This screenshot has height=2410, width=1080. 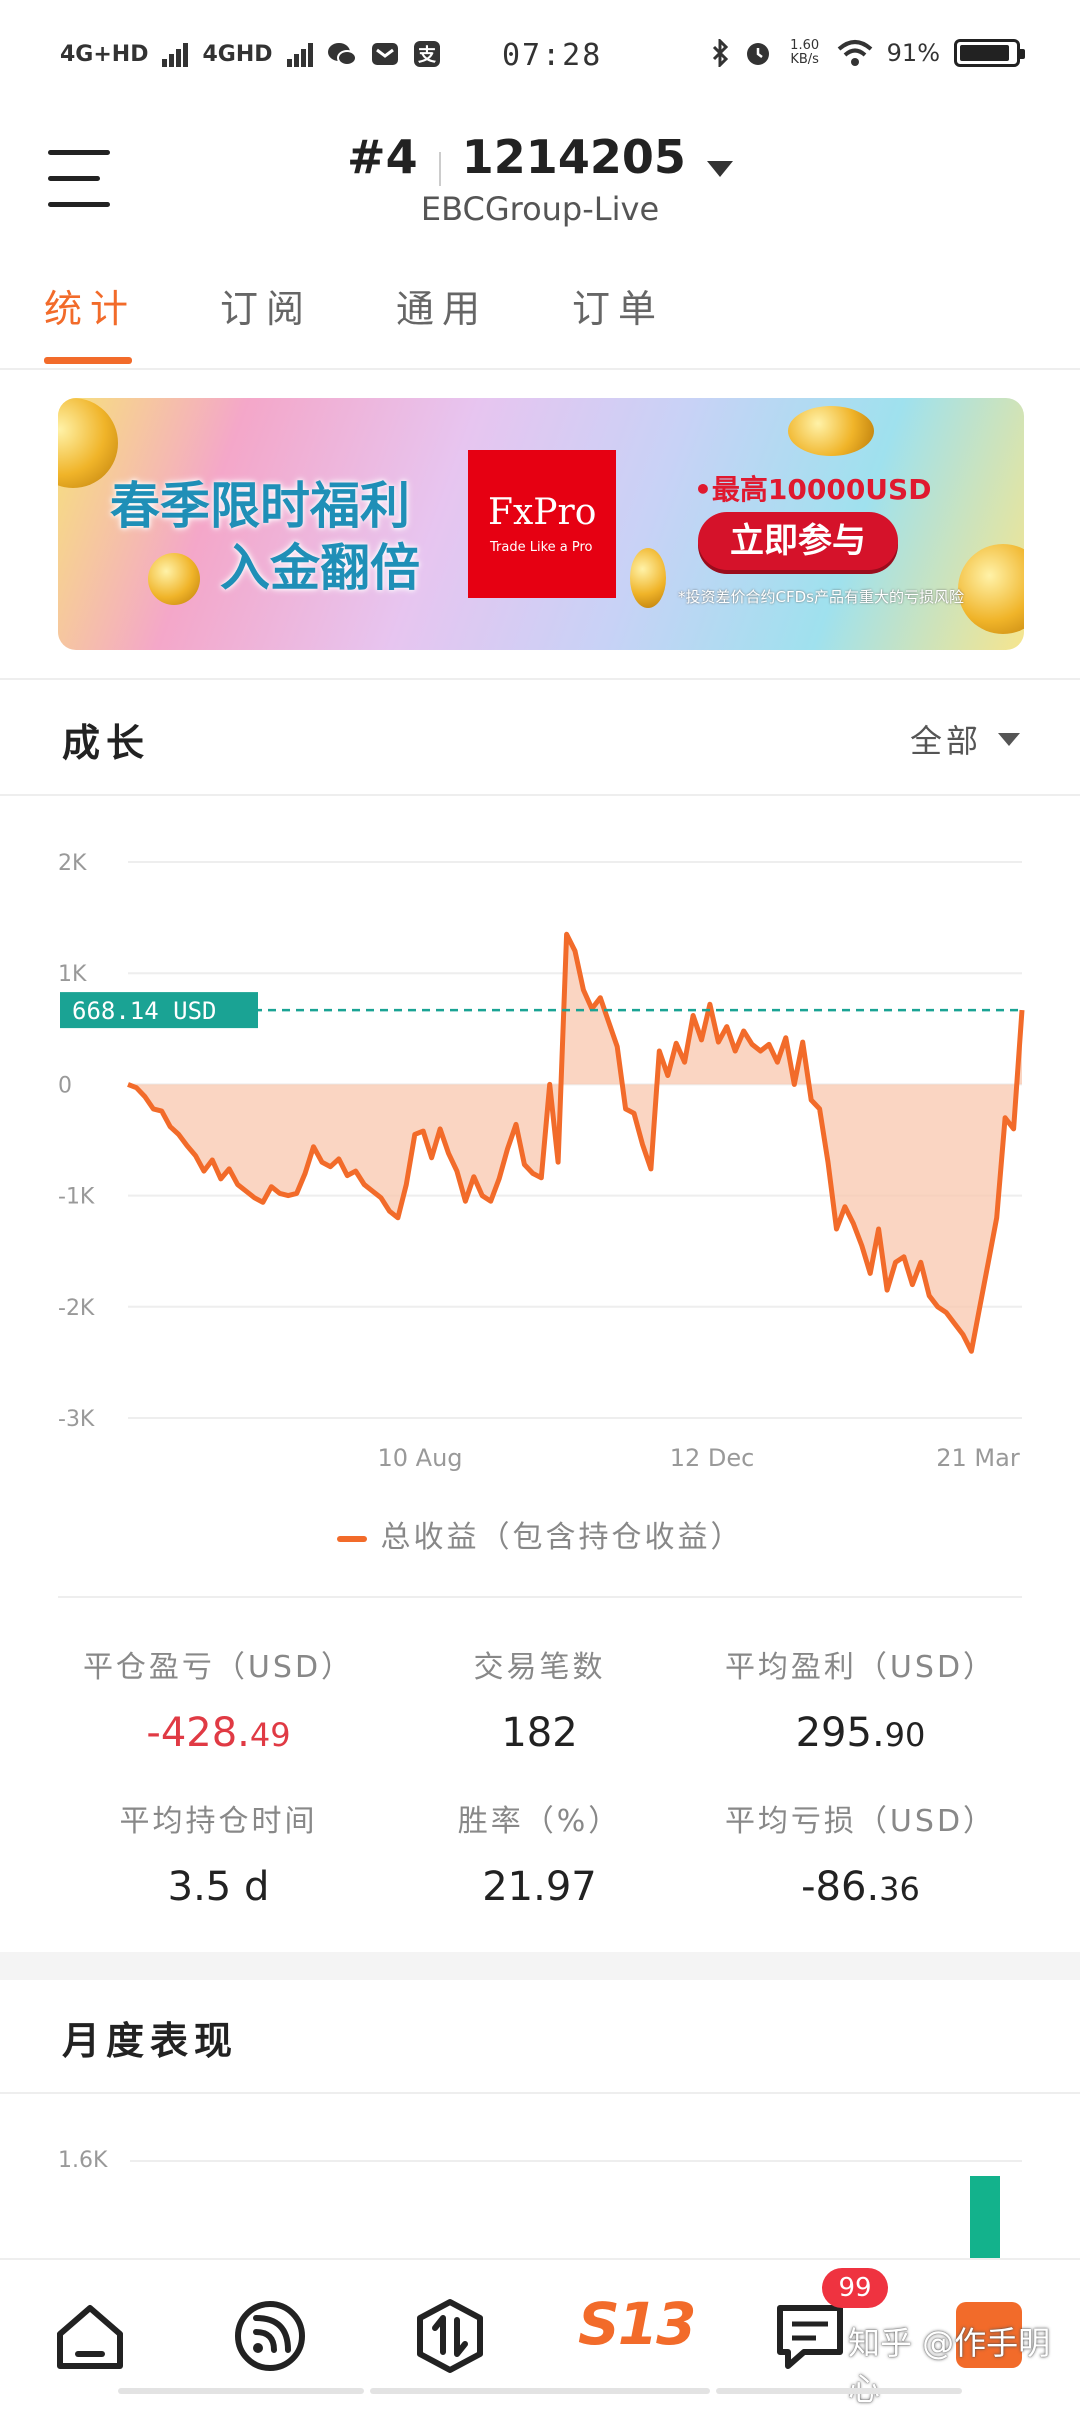 What do you see at coordinates (76, 1419) in the screenshot?
I see `y-tick-label: -3K` at bounding box center [76, 1419].